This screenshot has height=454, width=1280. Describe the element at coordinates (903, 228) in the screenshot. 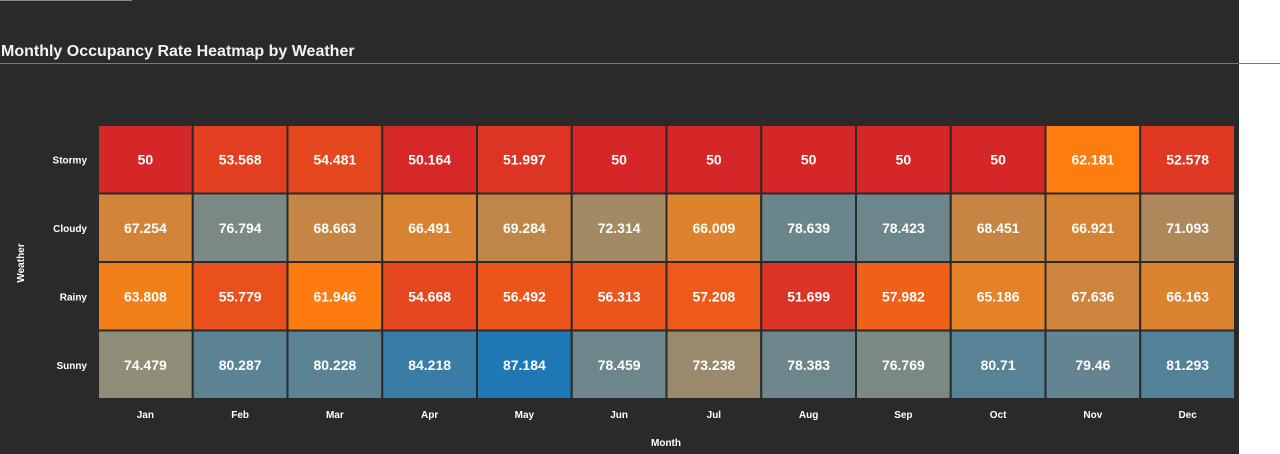

I see `cell-value-label: 78.423` at that location.